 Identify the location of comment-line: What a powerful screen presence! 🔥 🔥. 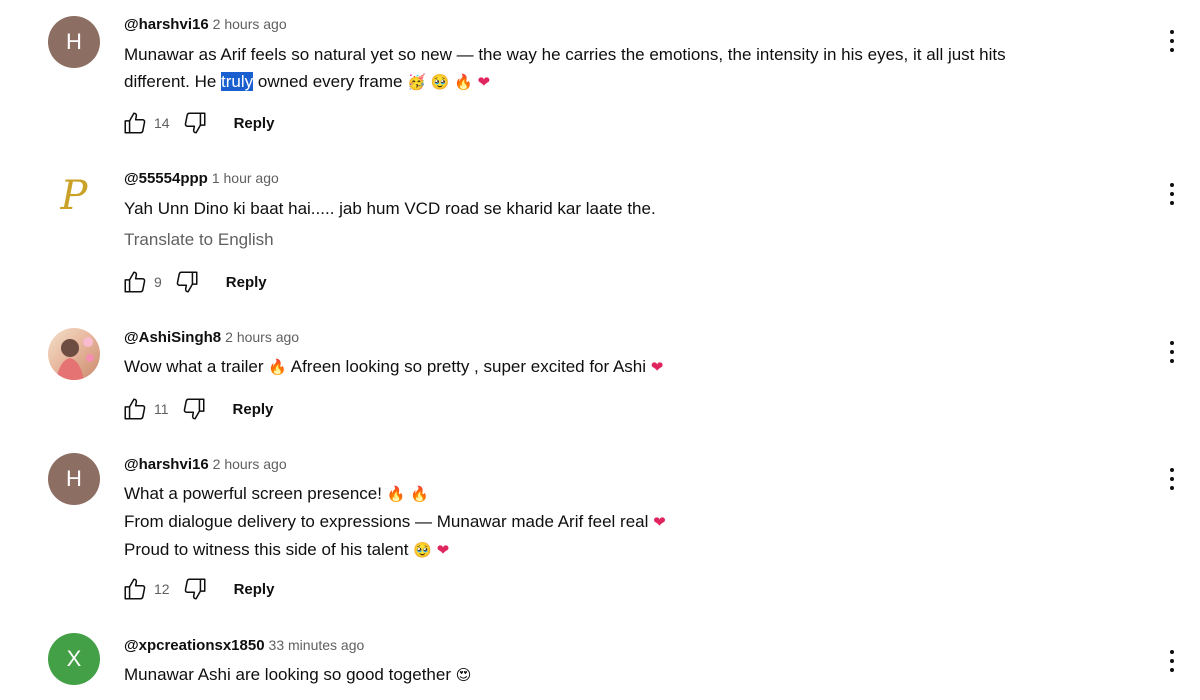
(395, 494).